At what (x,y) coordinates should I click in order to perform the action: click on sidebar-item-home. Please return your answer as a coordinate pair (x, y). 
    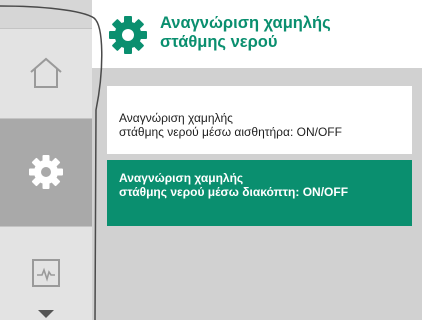
    Looking at the image, I should click on (46, 73).